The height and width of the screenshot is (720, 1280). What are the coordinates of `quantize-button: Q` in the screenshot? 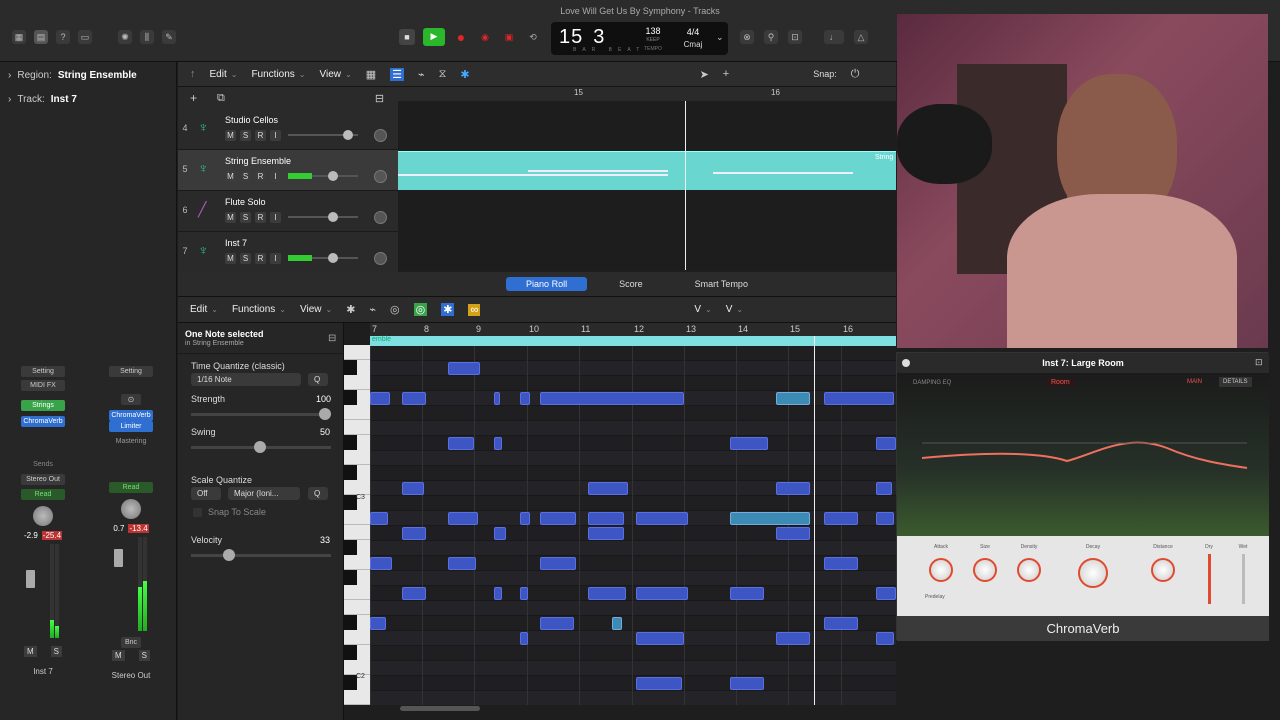 It's located at (318, 379).